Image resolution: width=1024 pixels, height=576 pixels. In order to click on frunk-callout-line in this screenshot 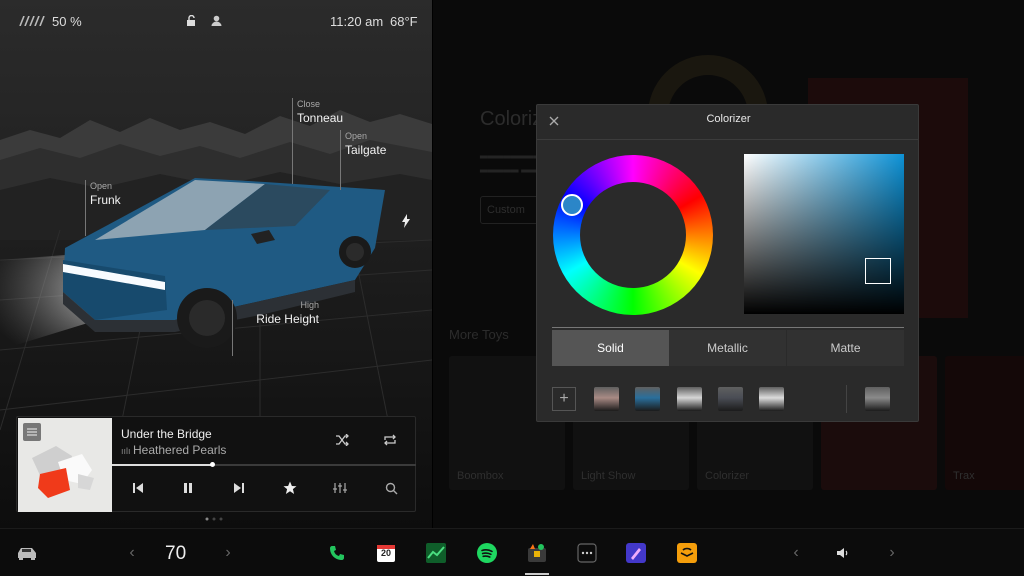, I will do `click(85, 208)`.